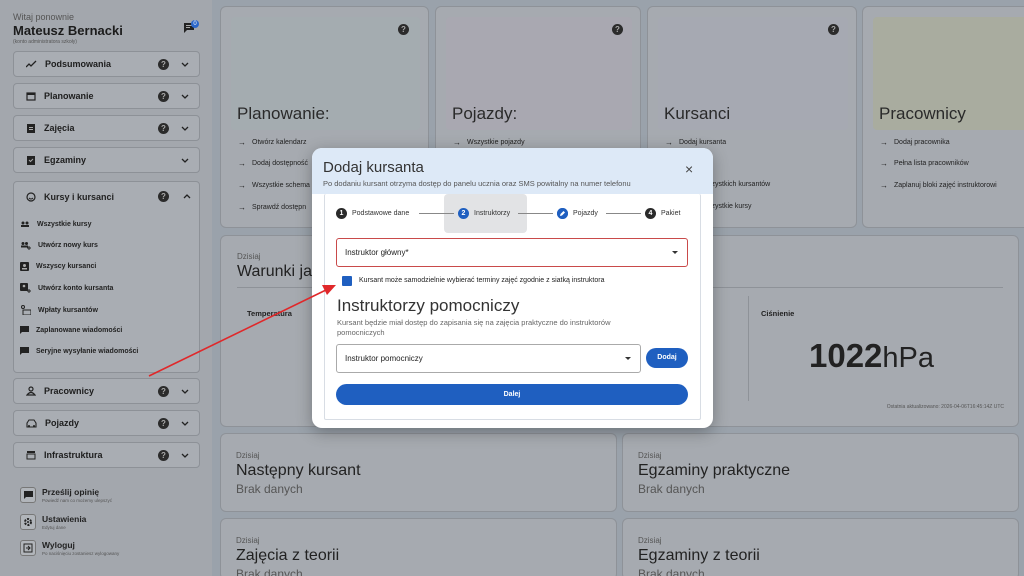  I want to click on tile-nastepny-kursant: Dzisiaj Następny kursant Brak danych, so click(418, 472).